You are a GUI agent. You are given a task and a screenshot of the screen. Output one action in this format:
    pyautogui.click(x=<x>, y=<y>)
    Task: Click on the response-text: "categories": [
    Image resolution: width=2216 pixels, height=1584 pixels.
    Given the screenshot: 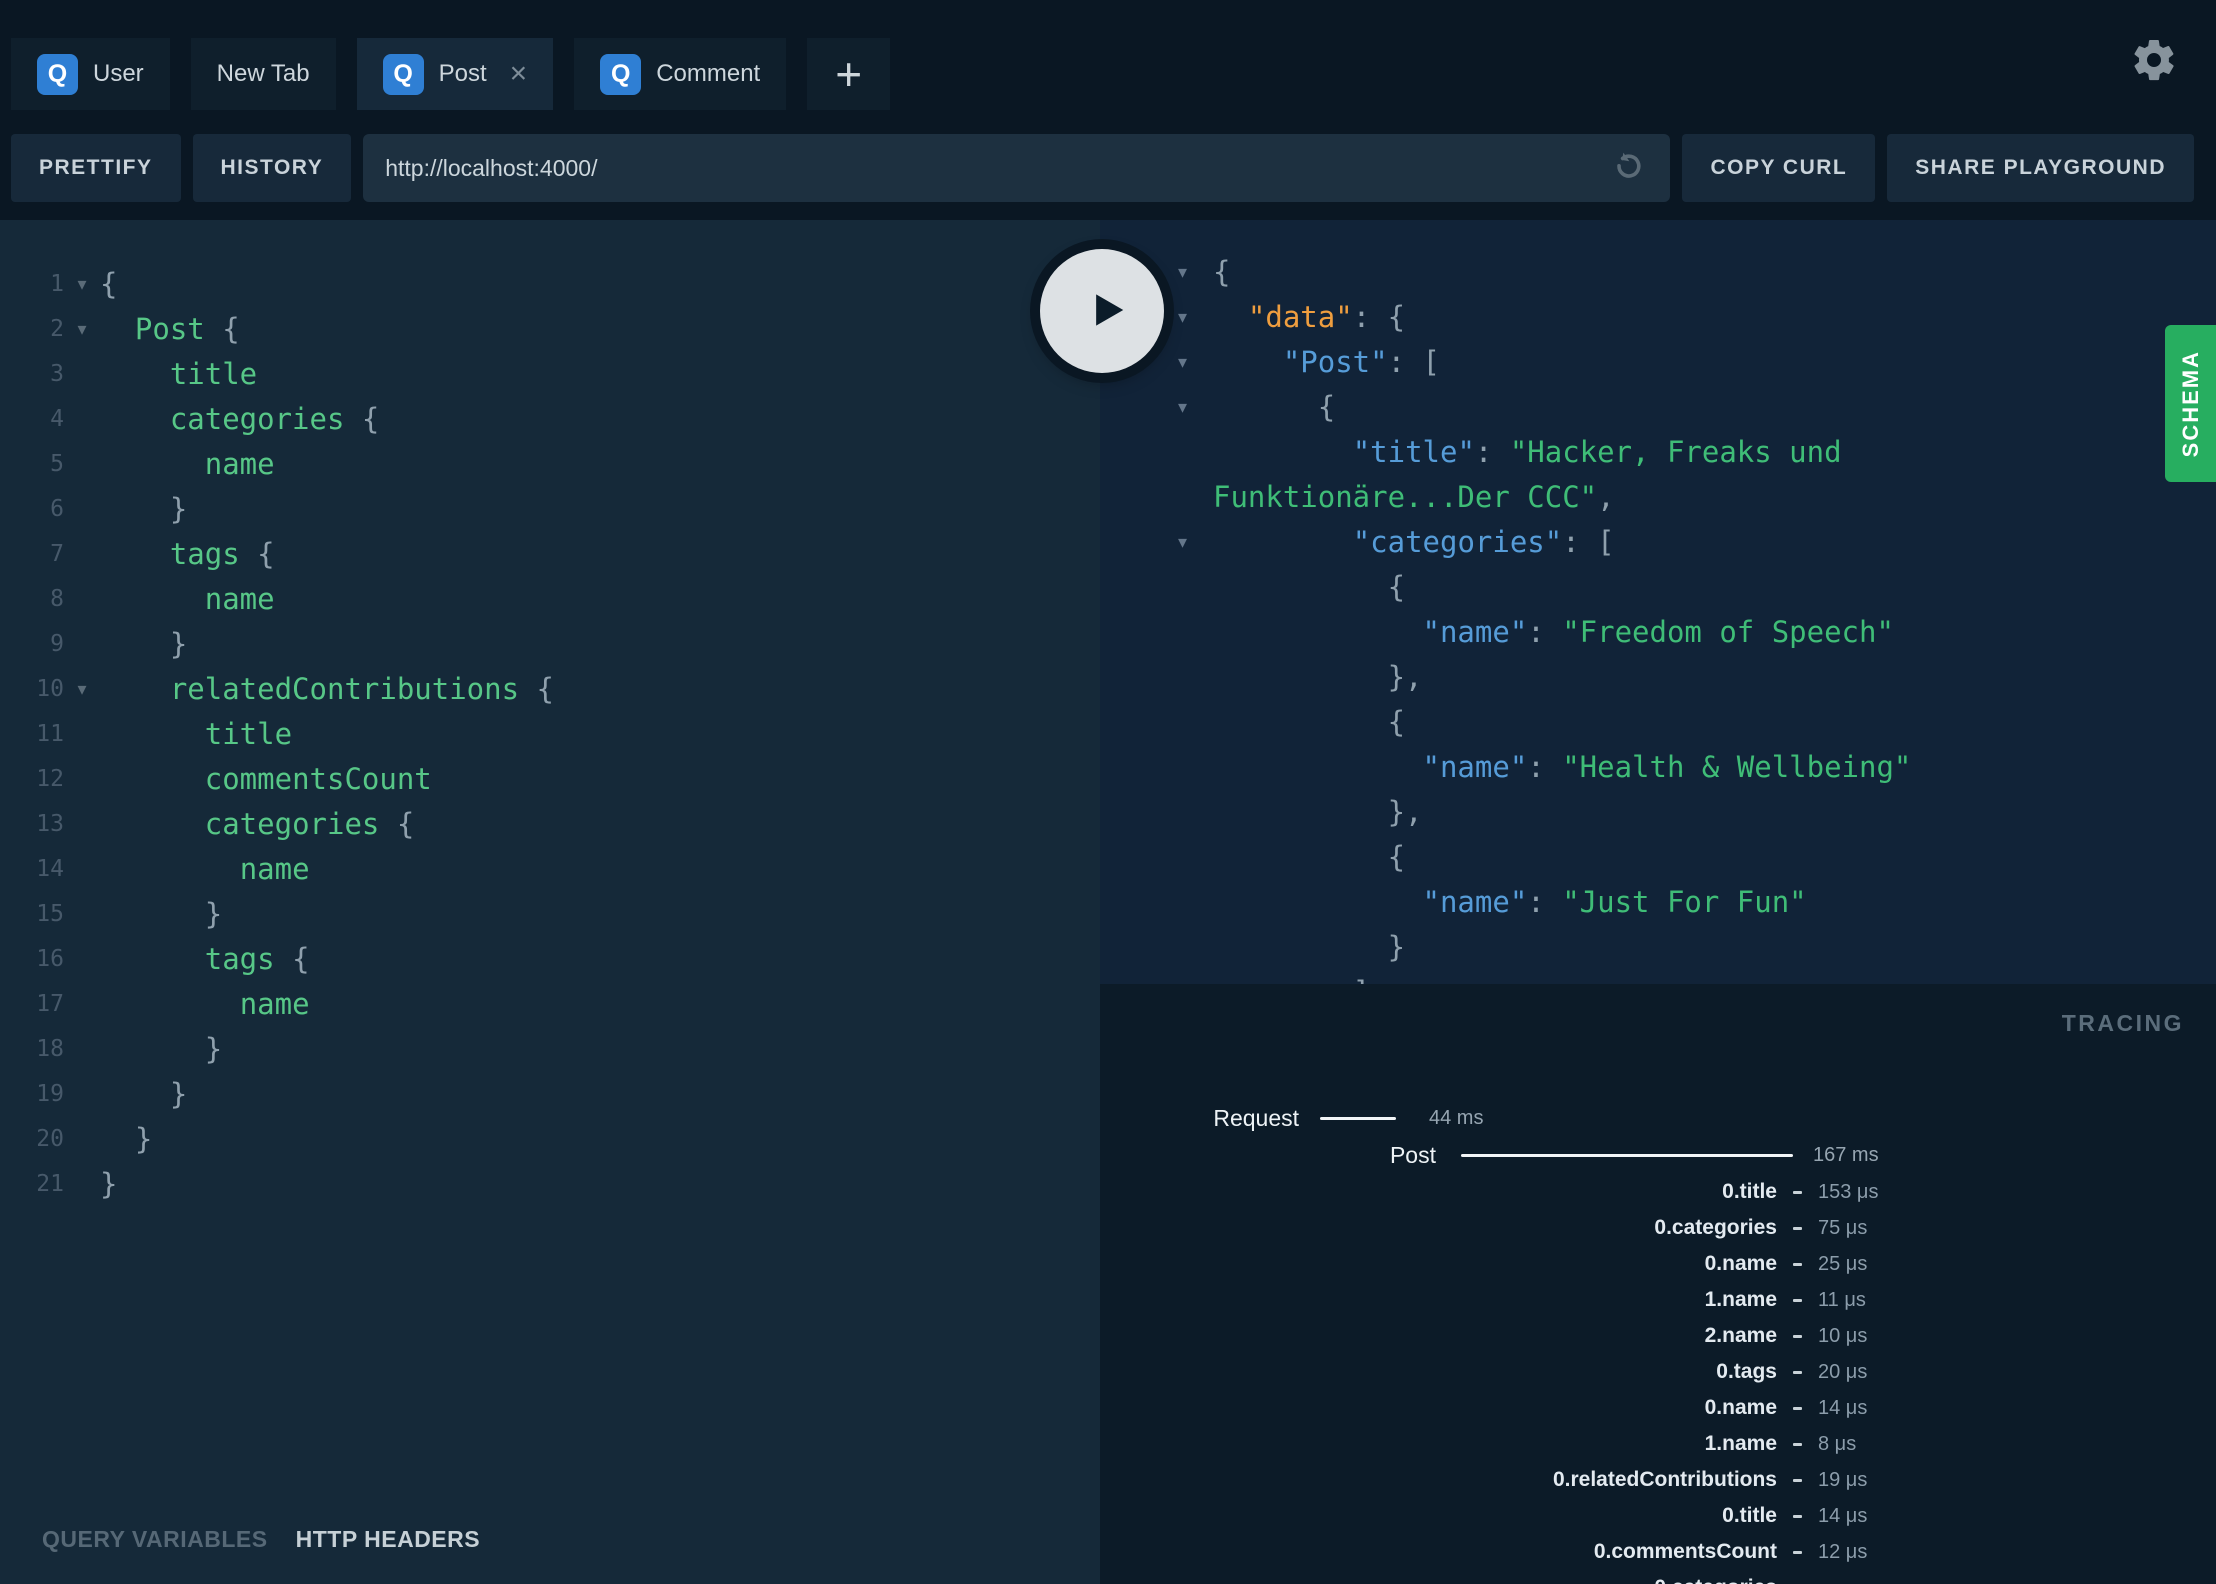 What is the action you would take?
    pyautogui.click(x=1414, y=542)
    